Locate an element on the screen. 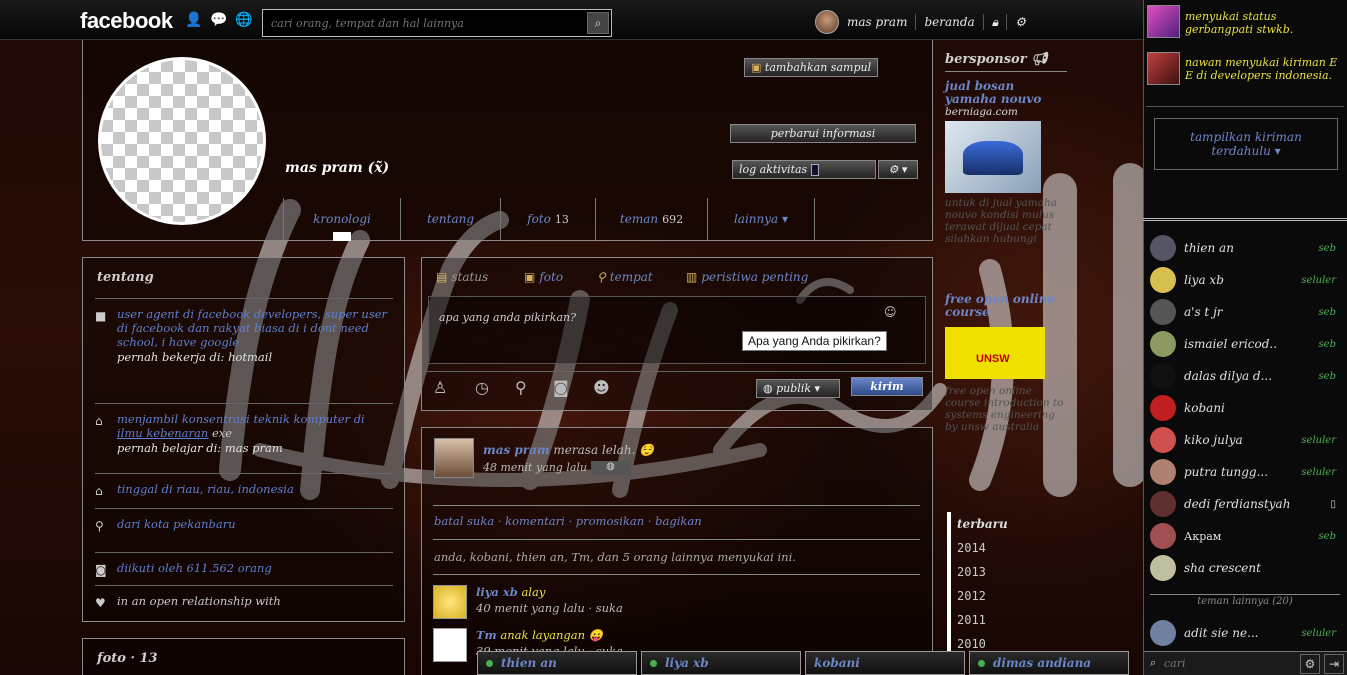  photos-panel: foto · 13 is located at coordinates (243, 656).